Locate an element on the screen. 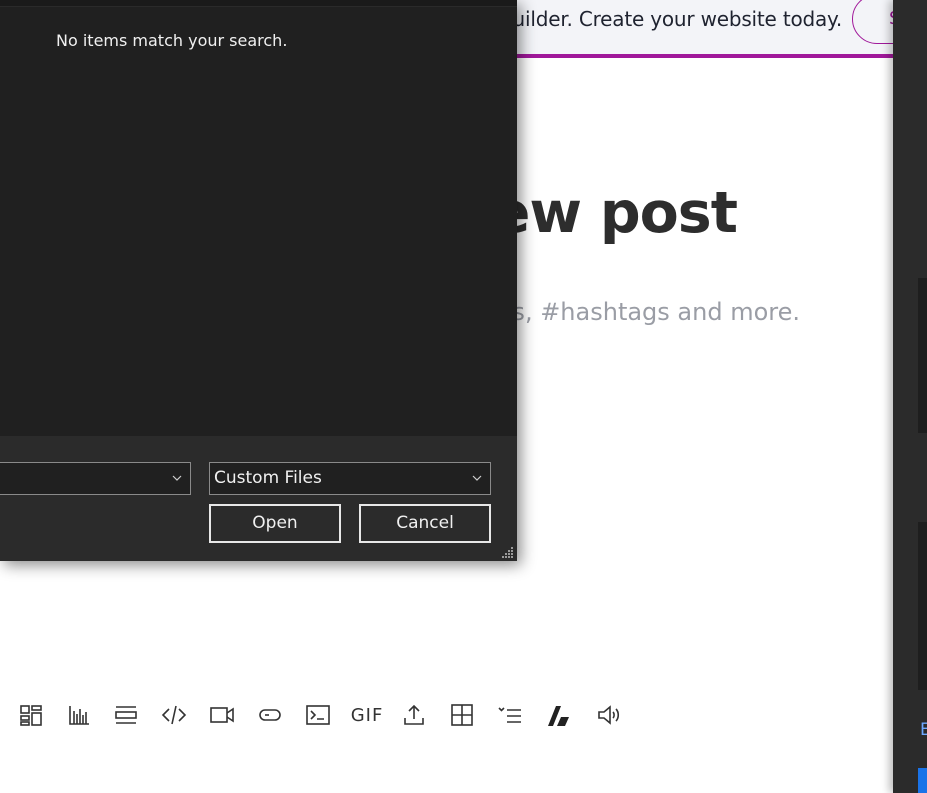 This screenshot has height=793, width=927. video-icon is located at coordinates (222, 715).